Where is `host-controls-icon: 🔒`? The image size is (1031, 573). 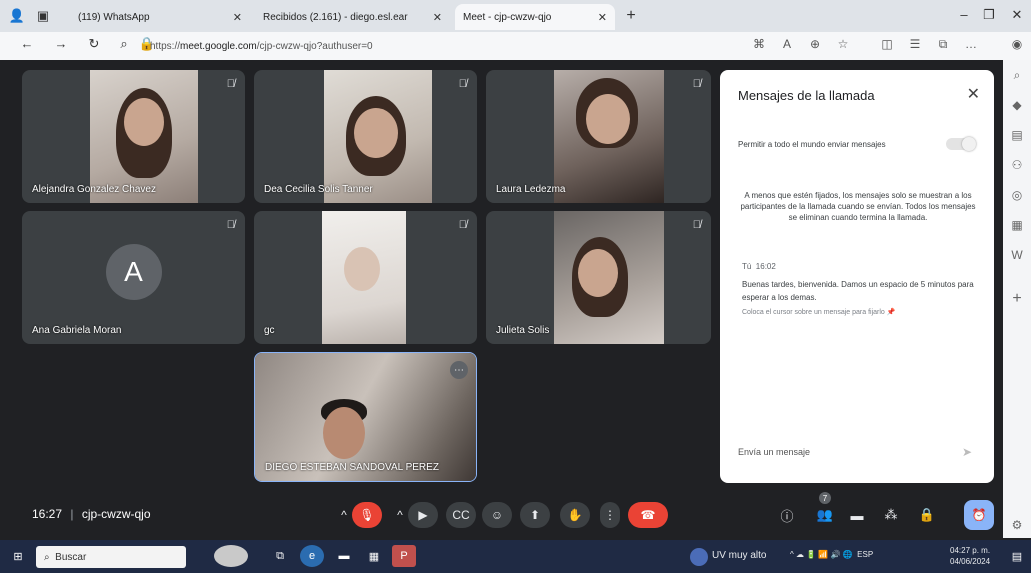 host-controls-icon: 🔒 is located at coordinates (927, 515).